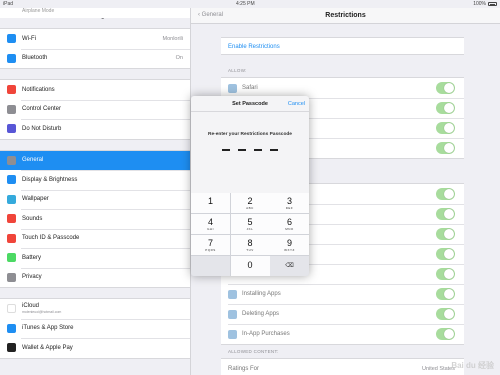 The image size is (500, 375). I want to click on keypad-key-9: 9 WXYZ, so click(289, 245).